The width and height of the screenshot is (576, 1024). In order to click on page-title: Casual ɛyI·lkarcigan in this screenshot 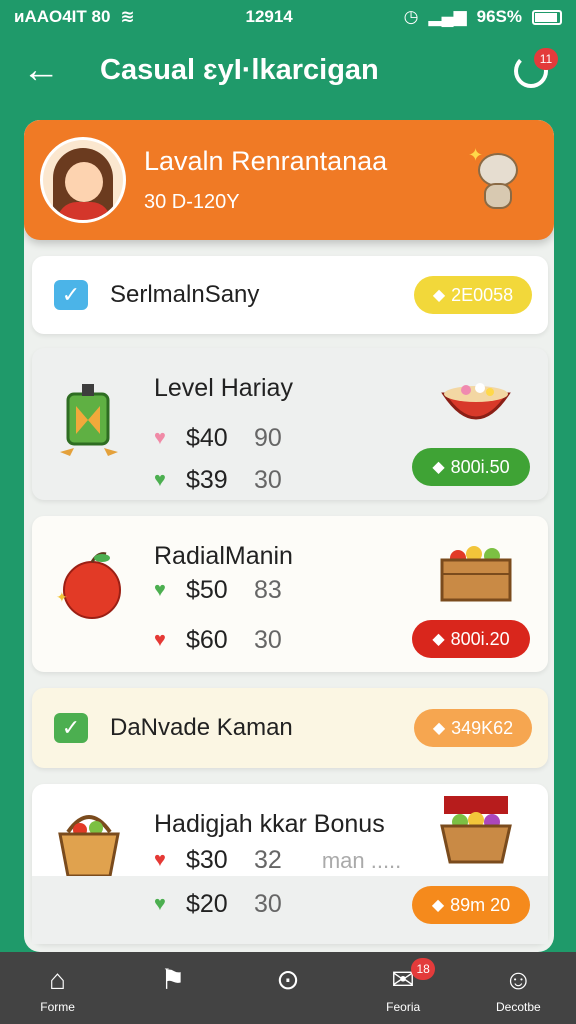, I will do `click(239, 69)`.